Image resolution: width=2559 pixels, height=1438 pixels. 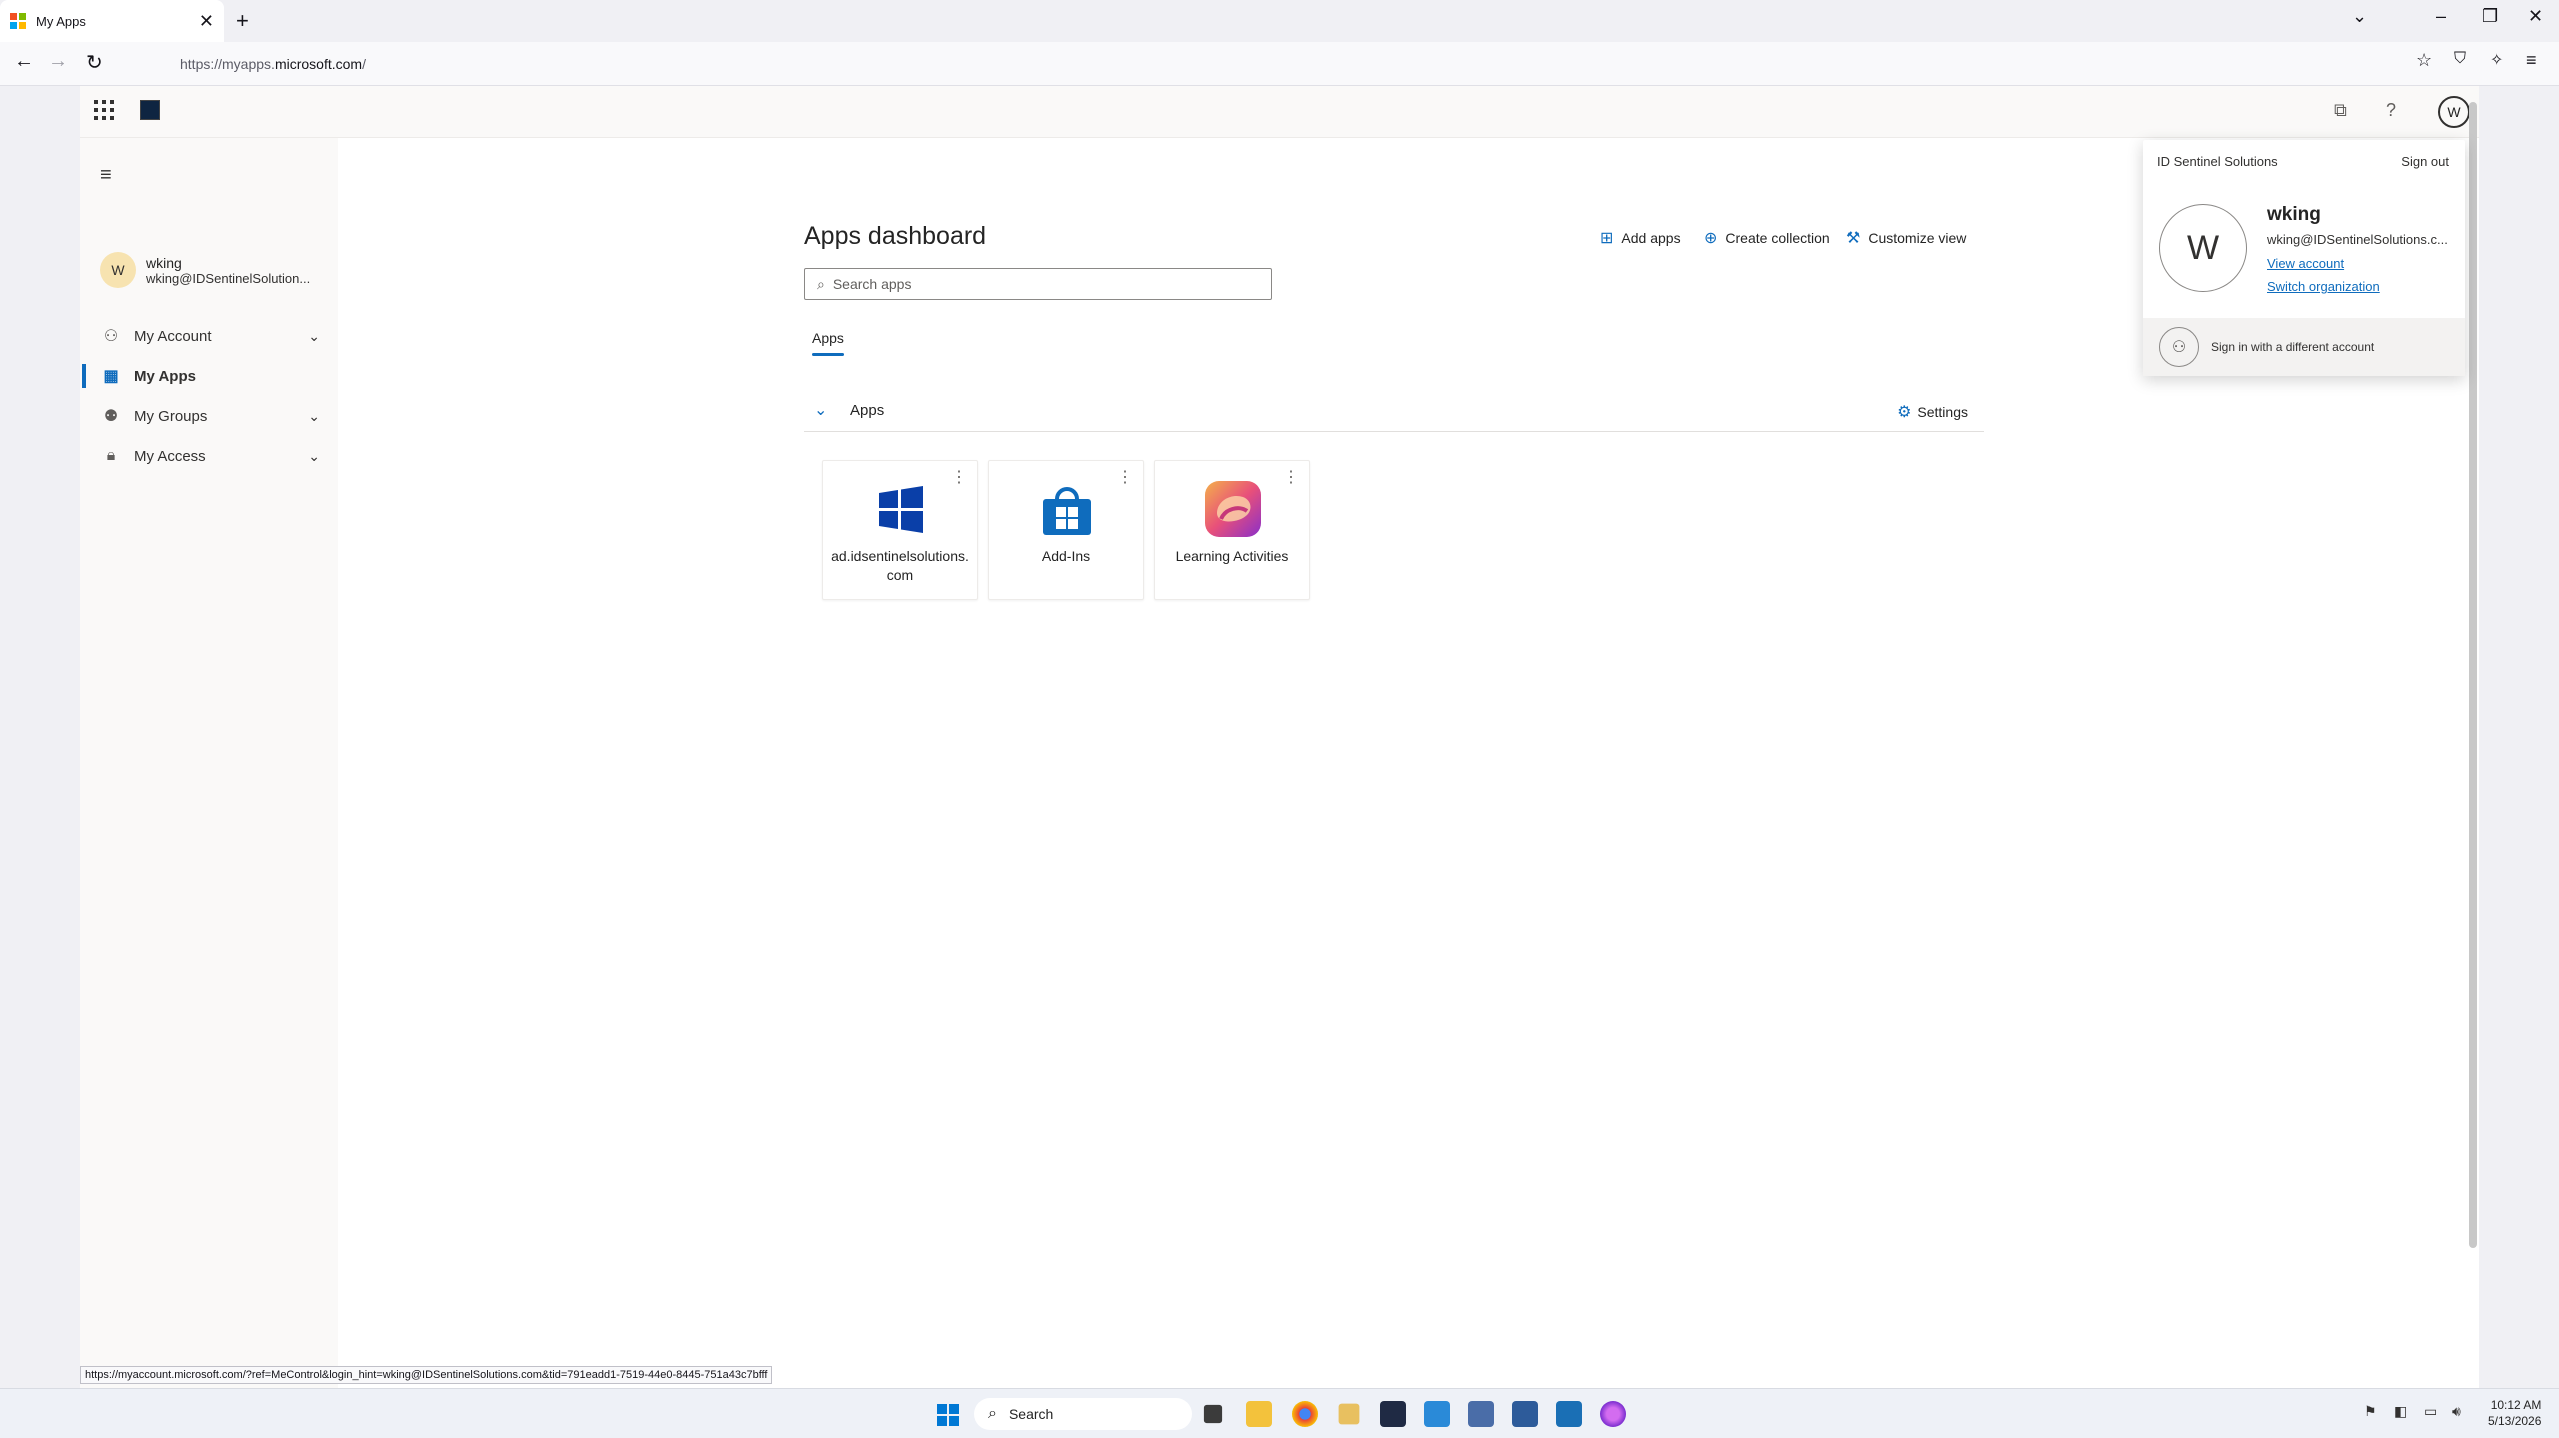 What do you see at coordinates (1279, 1413) in the screenshot?
I see `windows-taskbar: ⌕ Search ⚑ ◧ ▭ 🔊︎ 10:12 AM 5/13/2026` at bounding box center [1279, 1413].